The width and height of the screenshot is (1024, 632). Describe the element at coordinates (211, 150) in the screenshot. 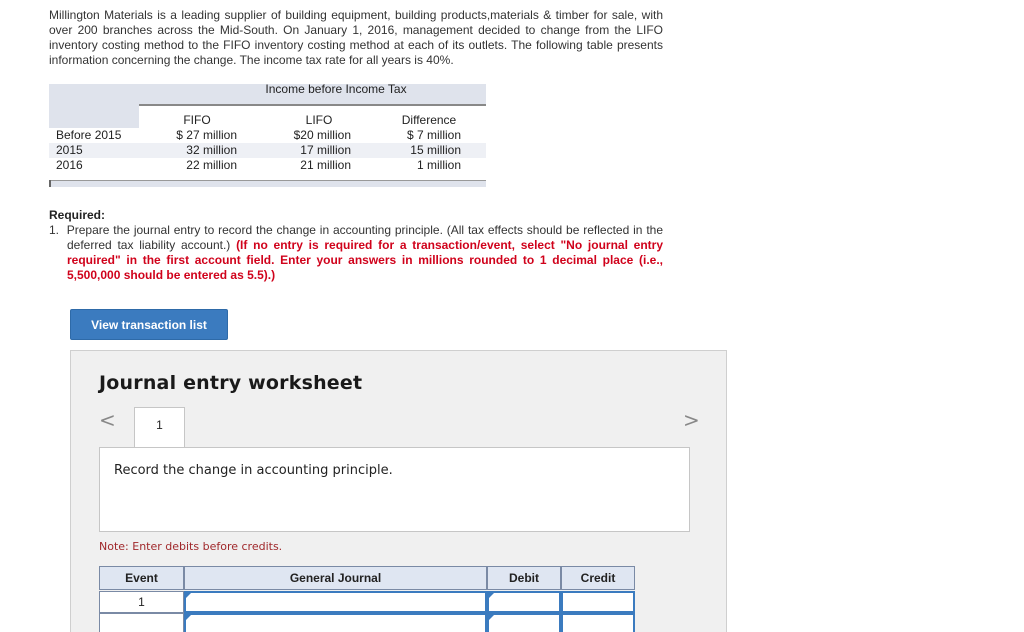

I see `fifo-value: 32 million` at that location.